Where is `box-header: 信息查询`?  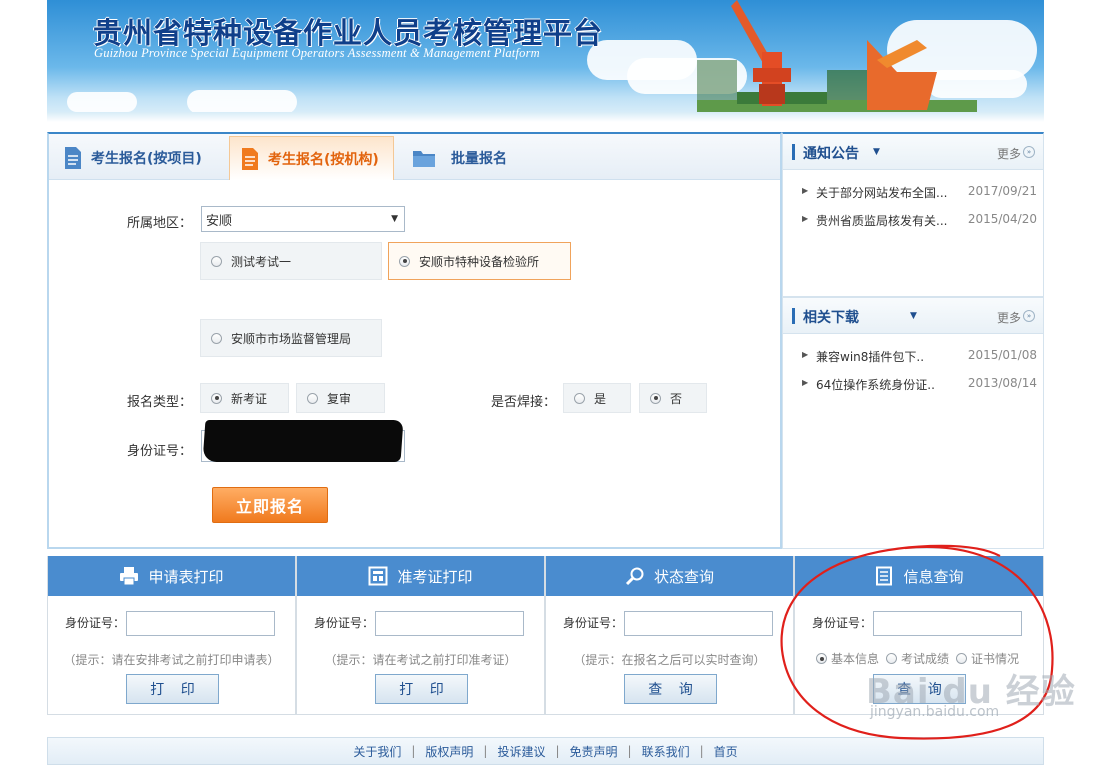
box-header: 信息查询 is located at coordinates (919, 576).